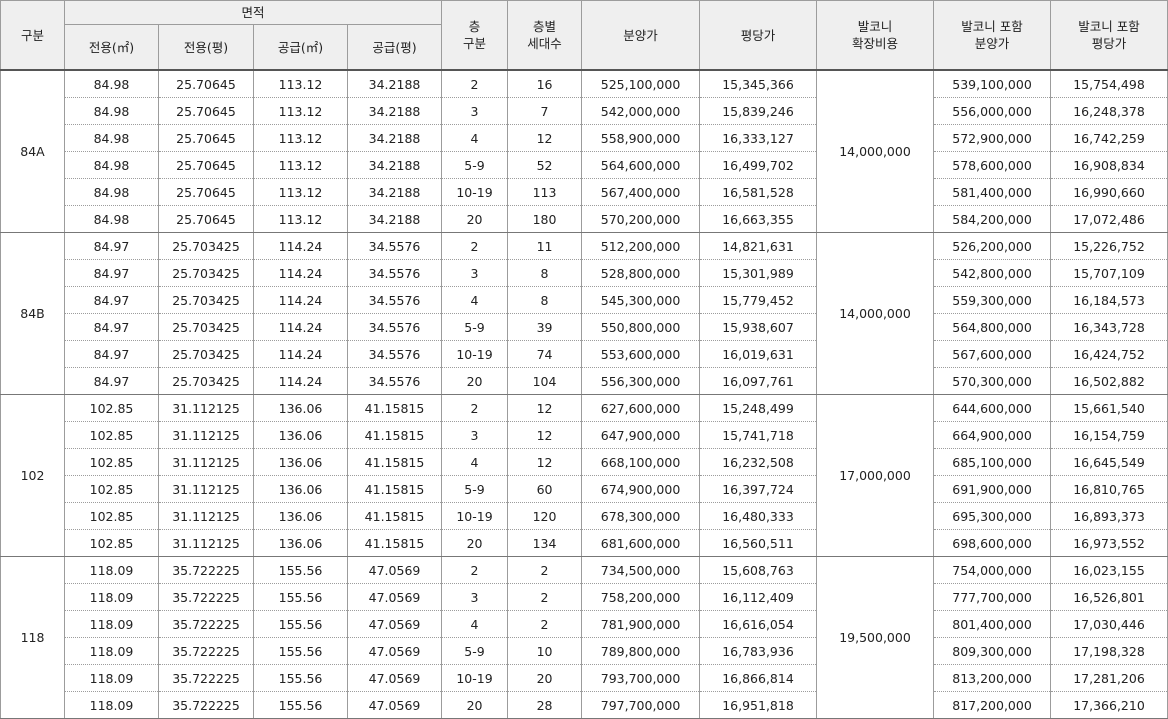  What do you see at coordinates (1109, 35) in the screenshot?
I see `header-per-pyeong-with-balcony: 발코니 포함 평당가` at bounding box center [1109, 35].